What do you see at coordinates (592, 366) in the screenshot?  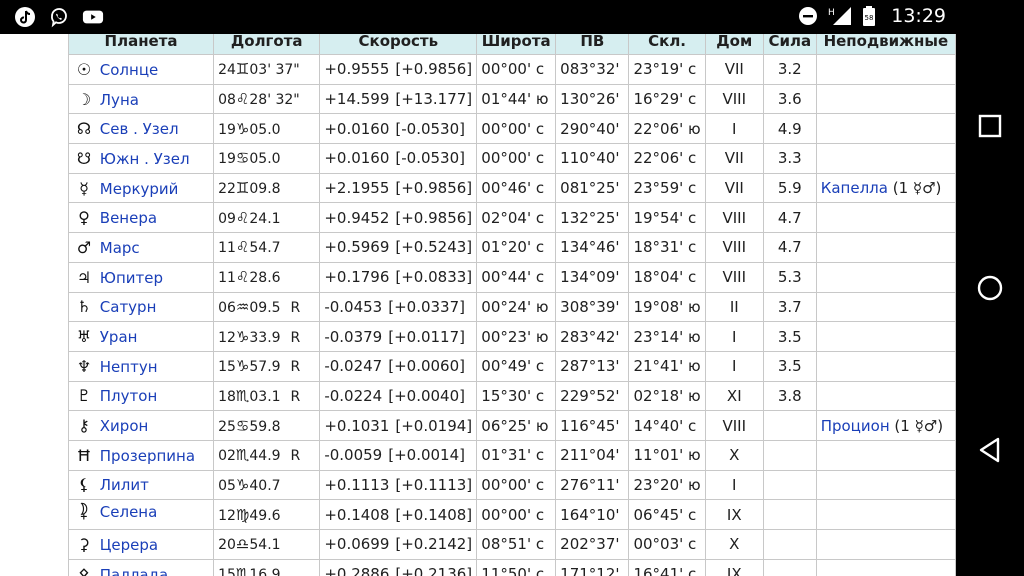 I see `right-ascension-cell: 287°13'` at bounding box center [592, 366].